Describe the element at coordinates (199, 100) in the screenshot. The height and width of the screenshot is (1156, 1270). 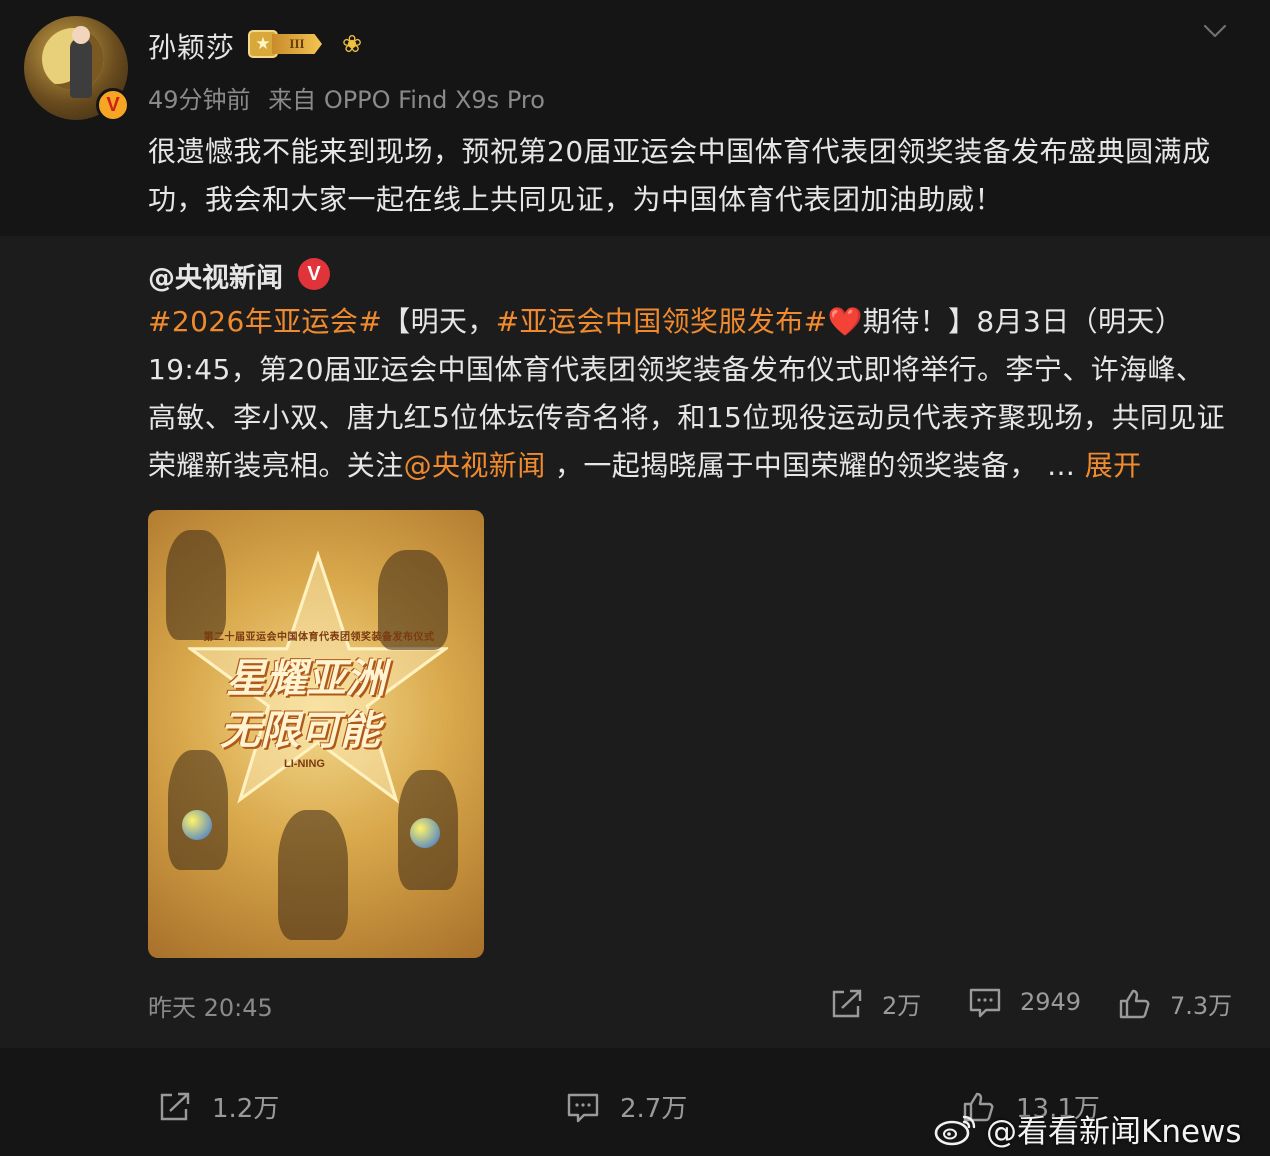
I see `post-time: 49分钟前` at that location.